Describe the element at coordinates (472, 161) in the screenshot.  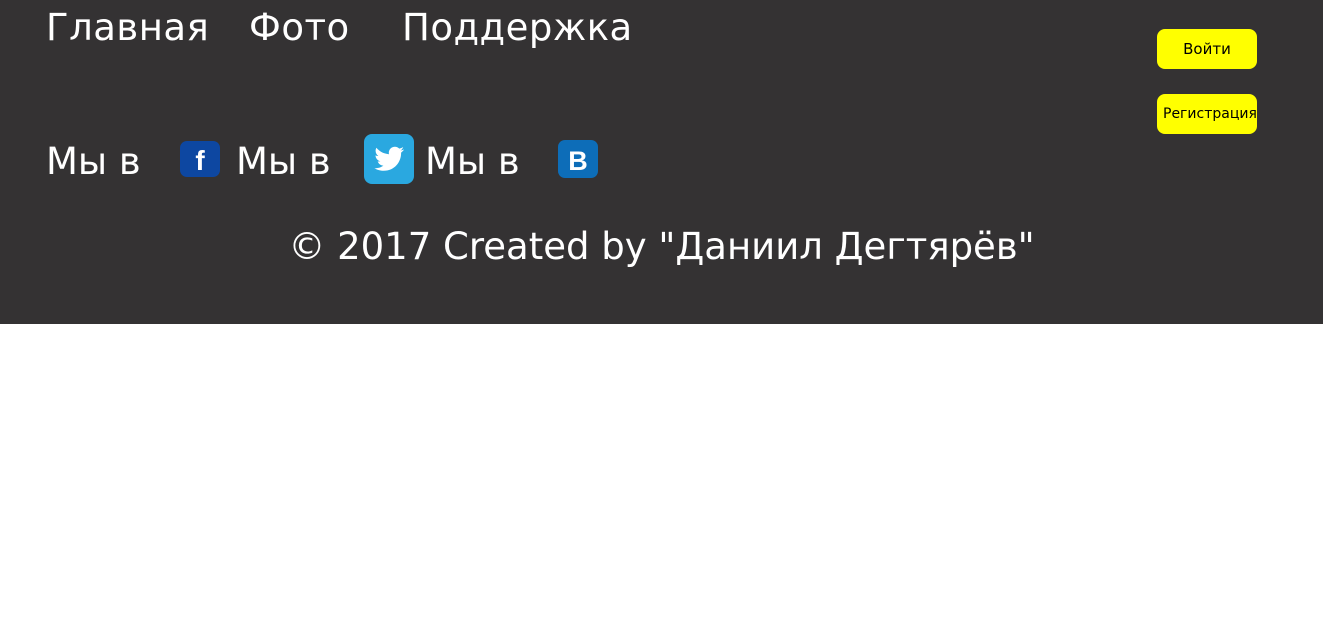
I see `social-prefix-vk: Мы в` at that location.